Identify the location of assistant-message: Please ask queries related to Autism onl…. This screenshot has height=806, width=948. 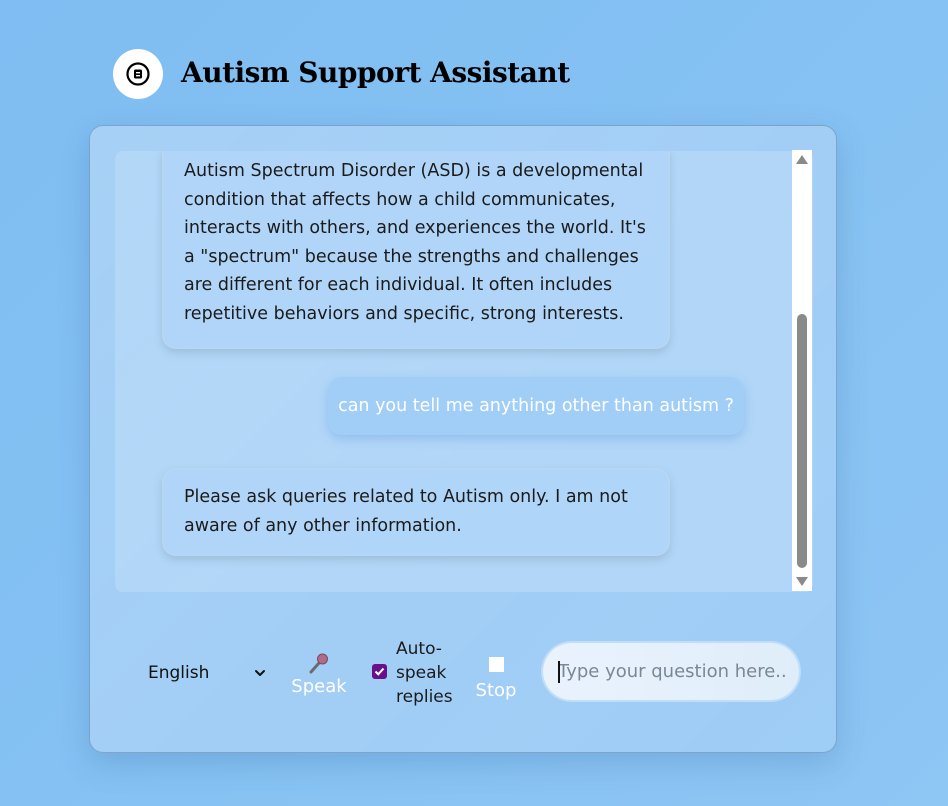
(416, 512).